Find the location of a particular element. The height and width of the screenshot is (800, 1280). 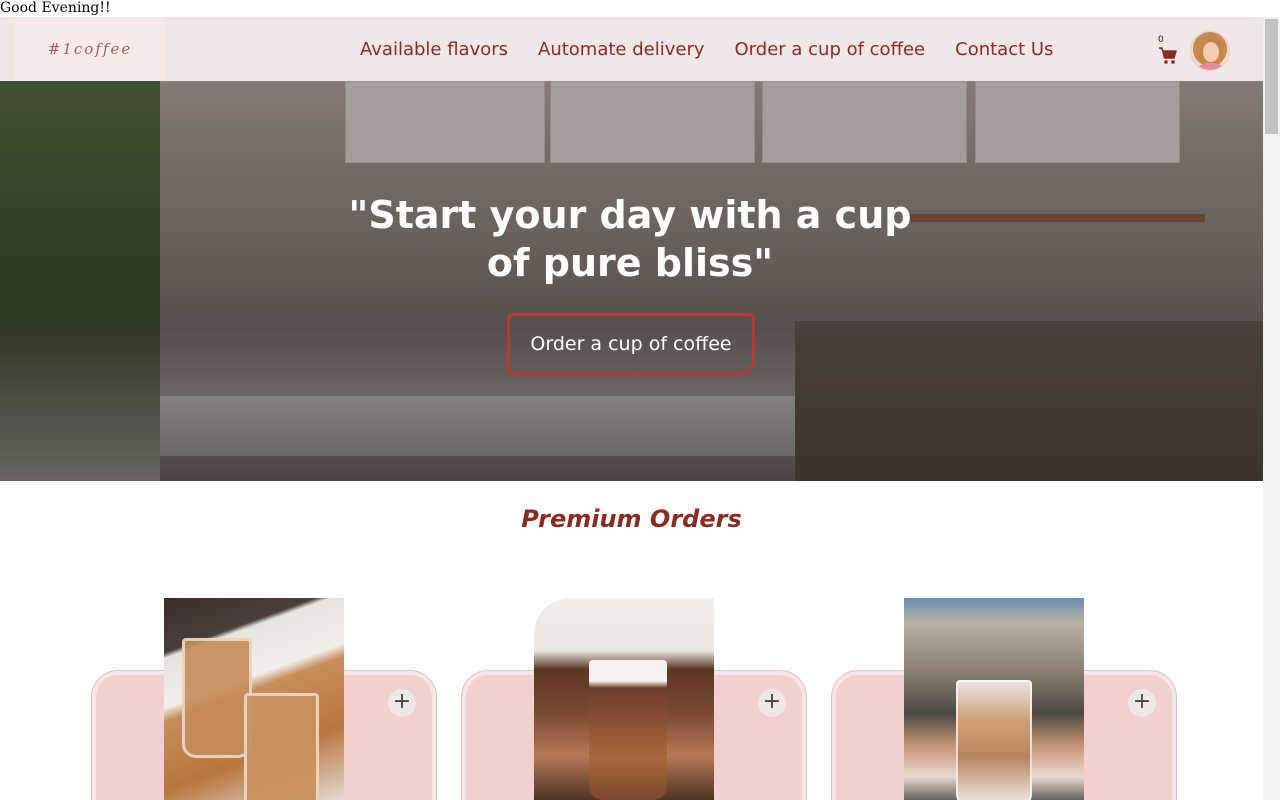

starbucks-cup-image is located at coordinates (994, 699).